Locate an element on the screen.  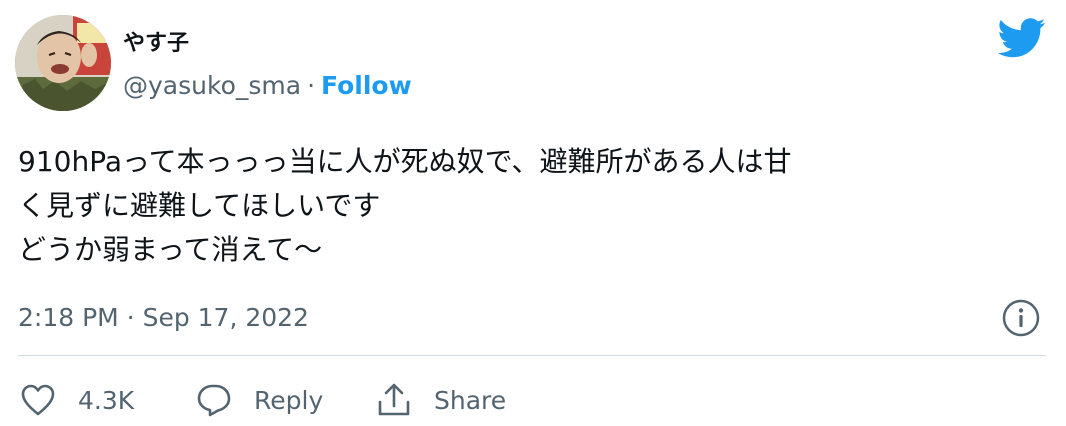
like-count: 4.3K is located at coordinates (106, 400).